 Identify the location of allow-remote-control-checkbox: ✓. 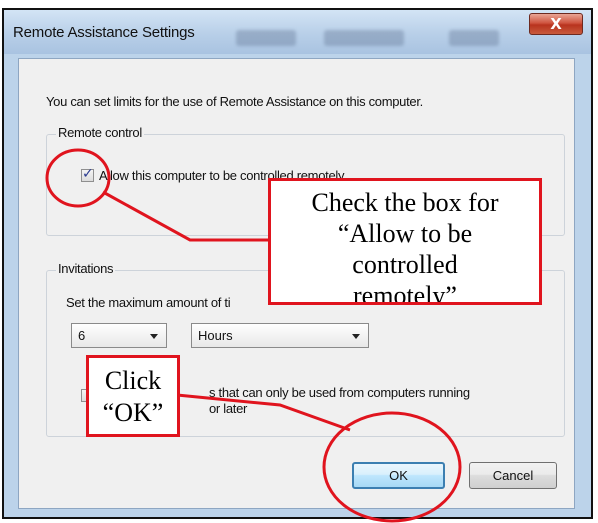
(87, 174).